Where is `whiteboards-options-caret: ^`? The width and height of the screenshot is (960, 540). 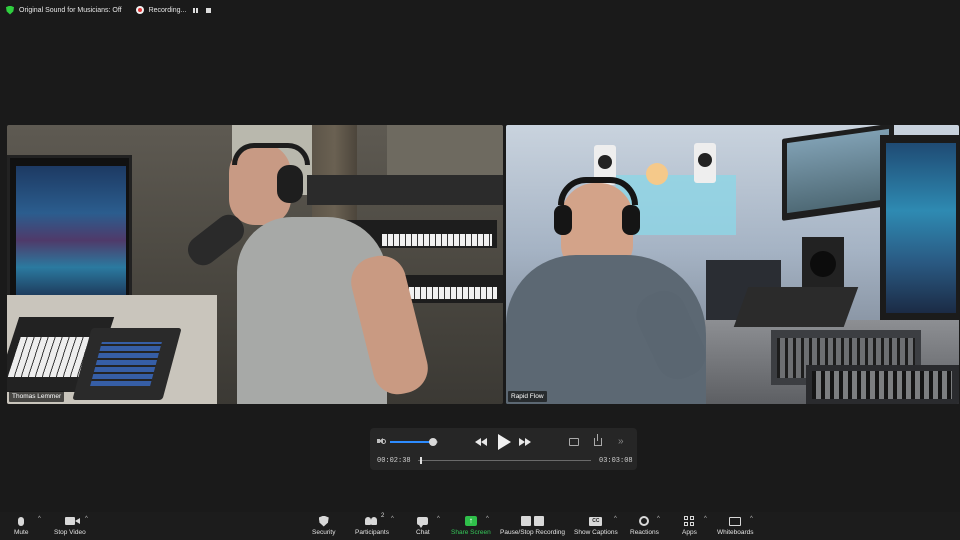
whiteboards-options-caret: ^ is located at coordinates (751, 519).